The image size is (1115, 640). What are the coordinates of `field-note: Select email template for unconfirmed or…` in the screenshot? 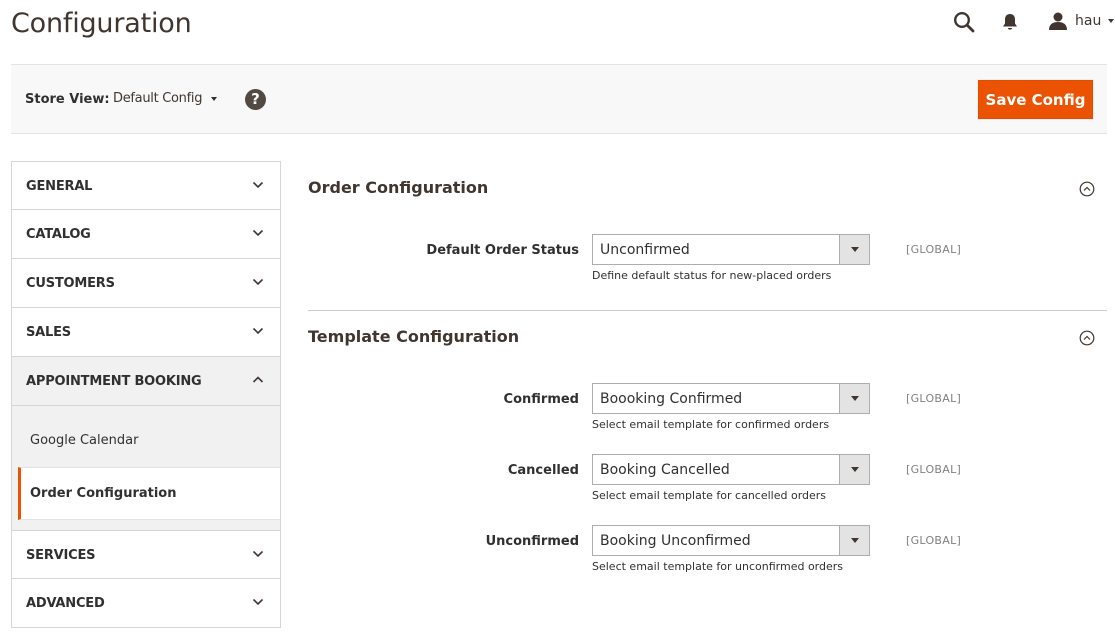 It's located at (718, 566).